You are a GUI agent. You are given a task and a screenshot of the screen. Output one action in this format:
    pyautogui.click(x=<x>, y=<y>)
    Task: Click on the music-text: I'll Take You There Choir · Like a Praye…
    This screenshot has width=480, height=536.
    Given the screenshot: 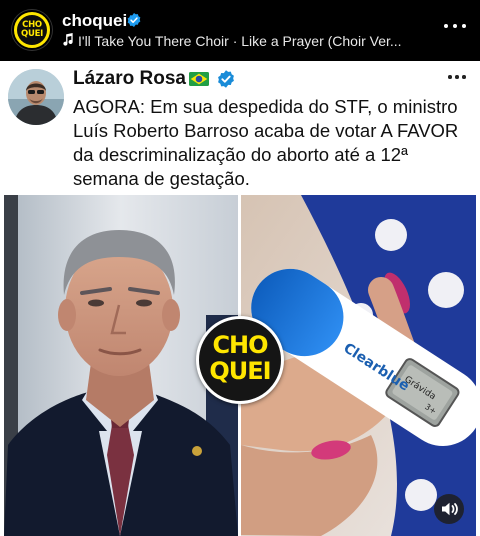 What is the action you would take?
    pyautogui.click(x=240, y=41)
    